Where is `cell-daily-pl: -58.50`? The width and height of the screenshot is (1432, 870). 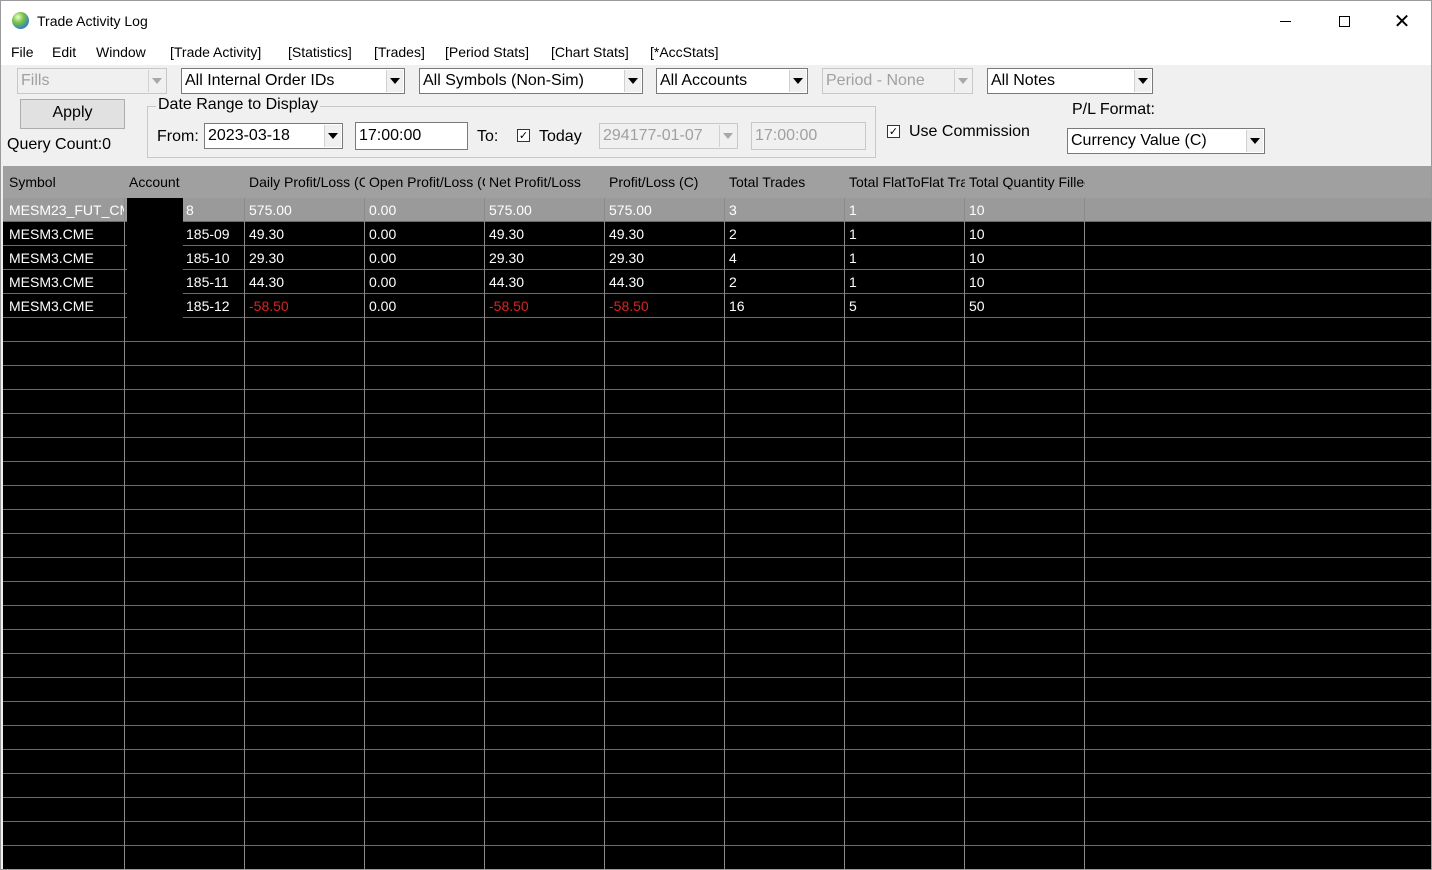
cell-daily-pl: -58.50 is located at coordinates (269, 306).